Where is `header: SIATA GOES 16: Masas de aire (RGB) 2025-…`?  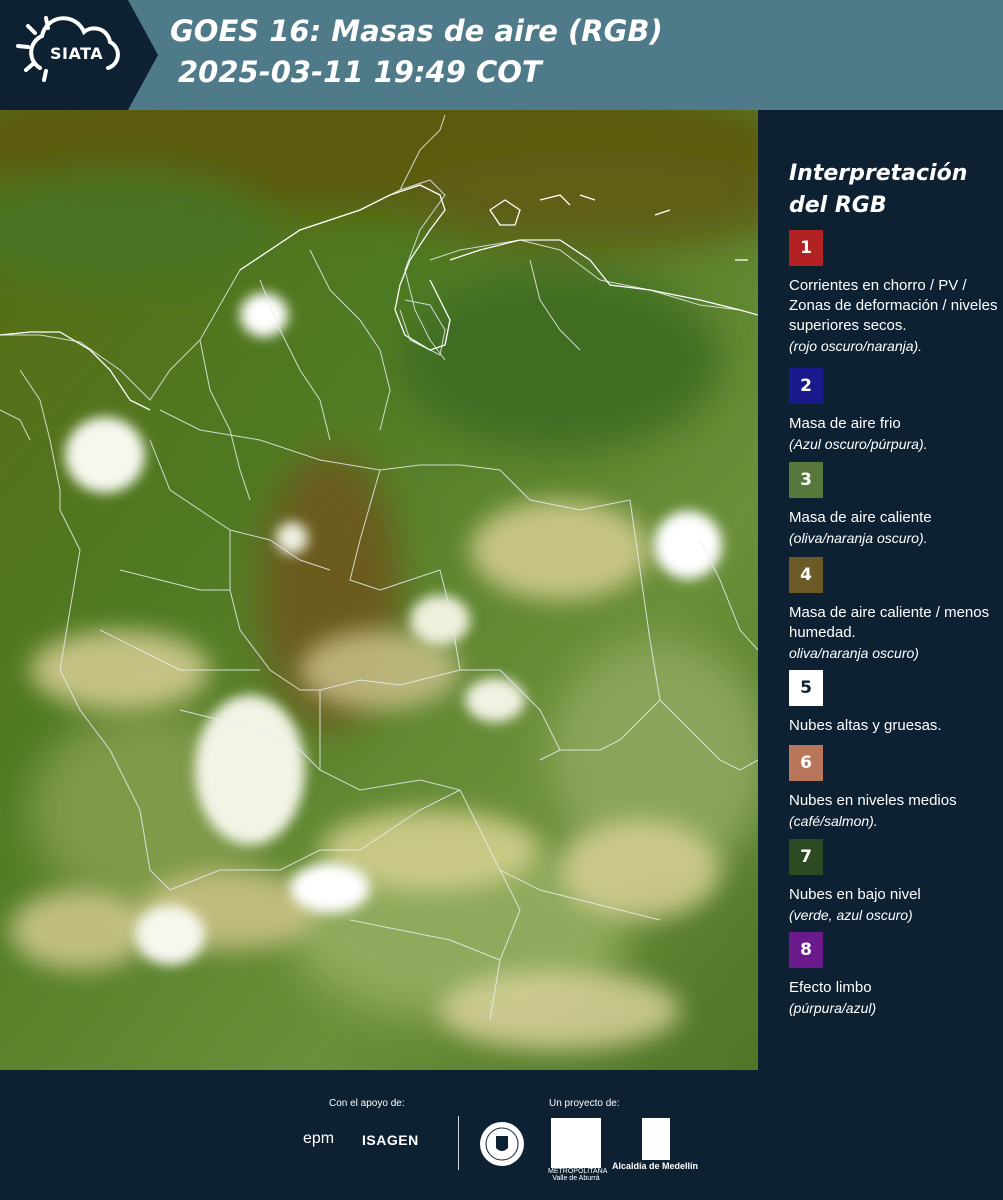 header: SIATA GOES 16: Masas de aire (RGB) 2025-… is located at coordinates (501, 55).